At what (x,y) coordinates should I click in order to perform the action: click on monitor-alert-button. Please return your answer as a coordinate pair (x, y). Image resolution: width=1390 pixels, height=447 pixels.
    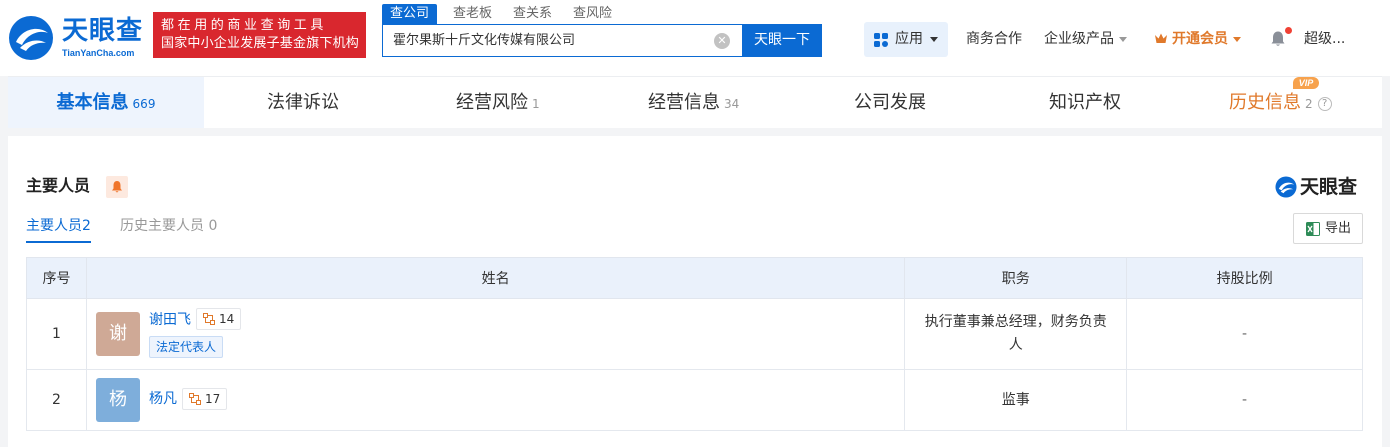
    Looking at the image, I should click on (117, 187).